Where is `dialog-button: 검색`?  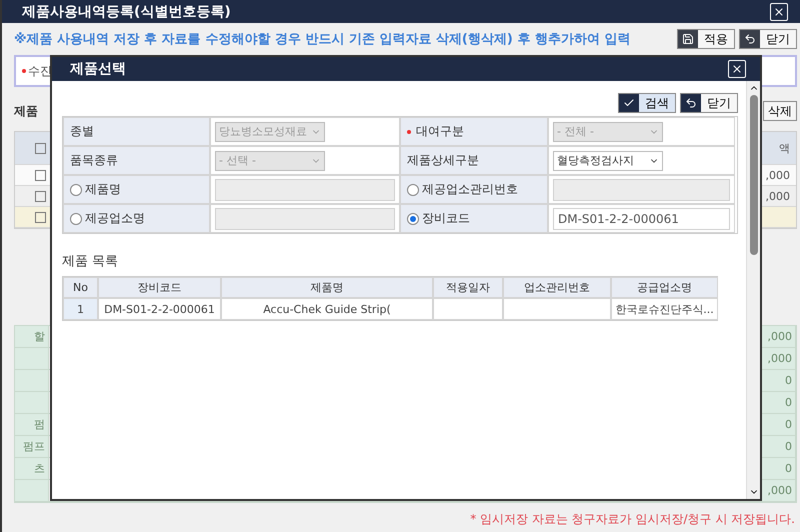
dialog-button: 검색 is located at coordinates (647, 103).